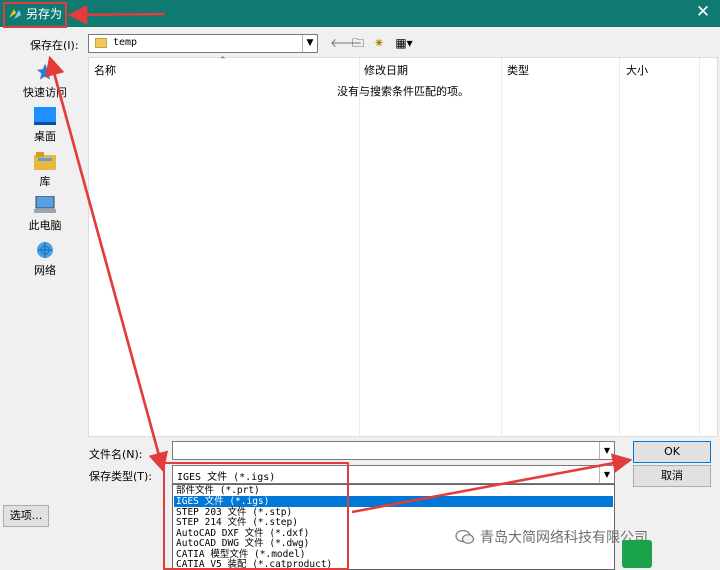 The width and height of the screenshot is (720, 570). I want to click on place-label: 库, so click(45, 181).